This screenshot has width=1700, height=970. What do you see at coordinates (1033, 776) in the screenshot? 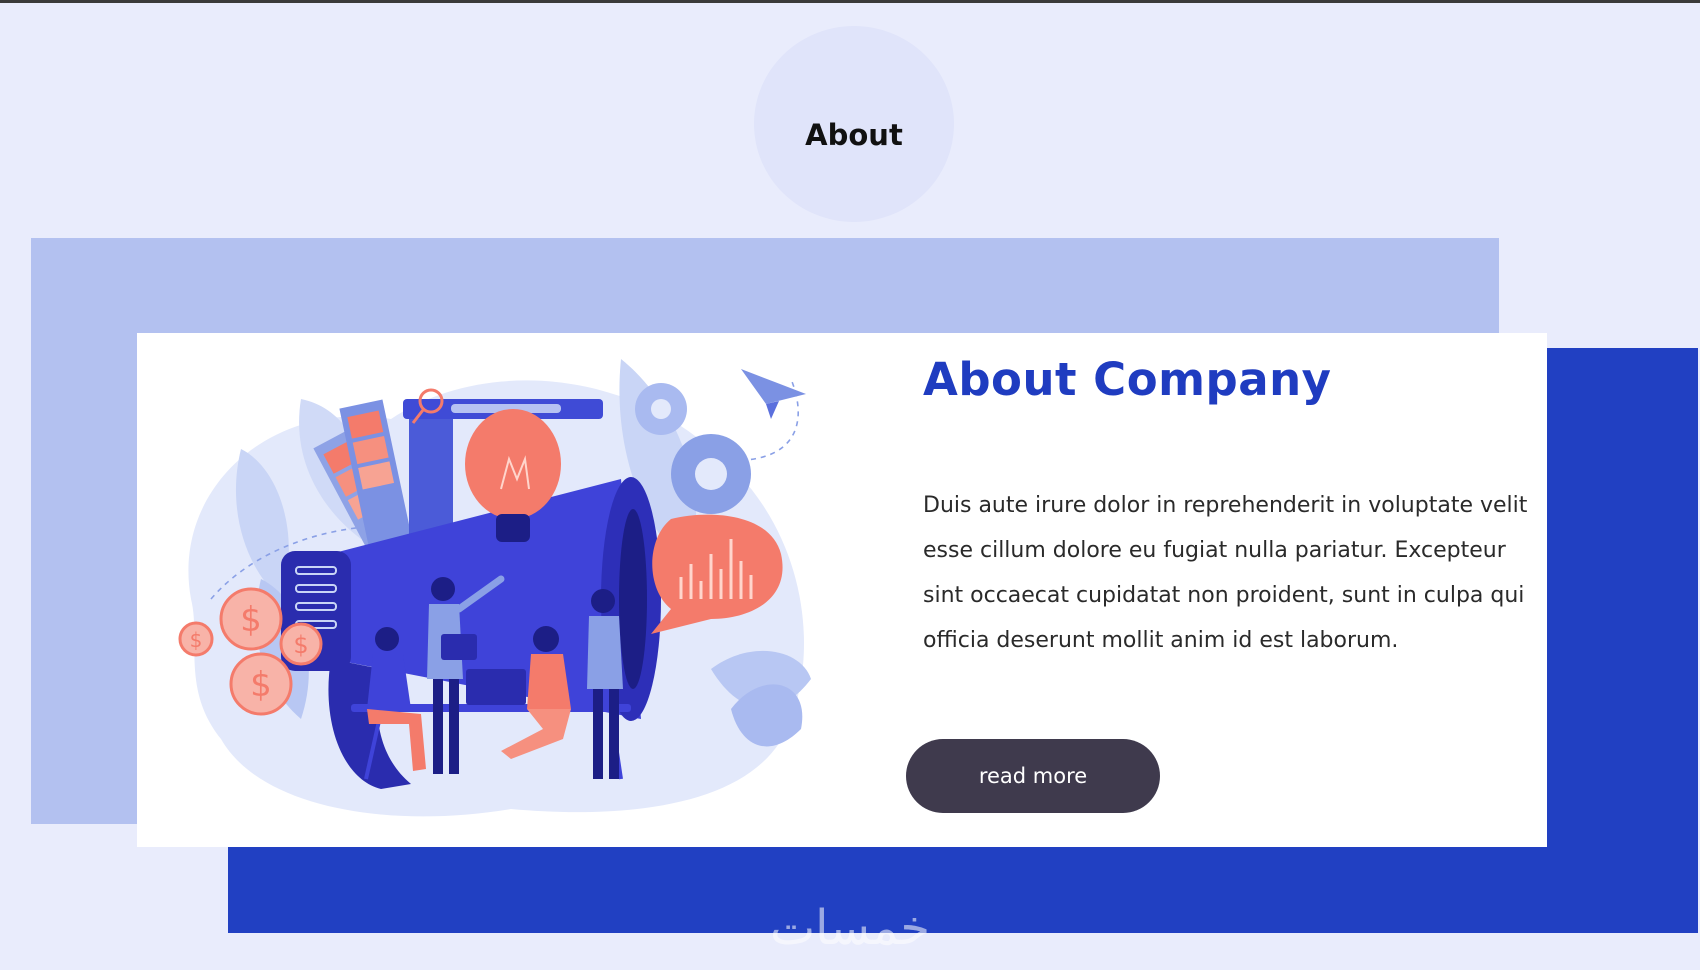
I see `read-more-button: read more` at bounding box center [1033, 776].